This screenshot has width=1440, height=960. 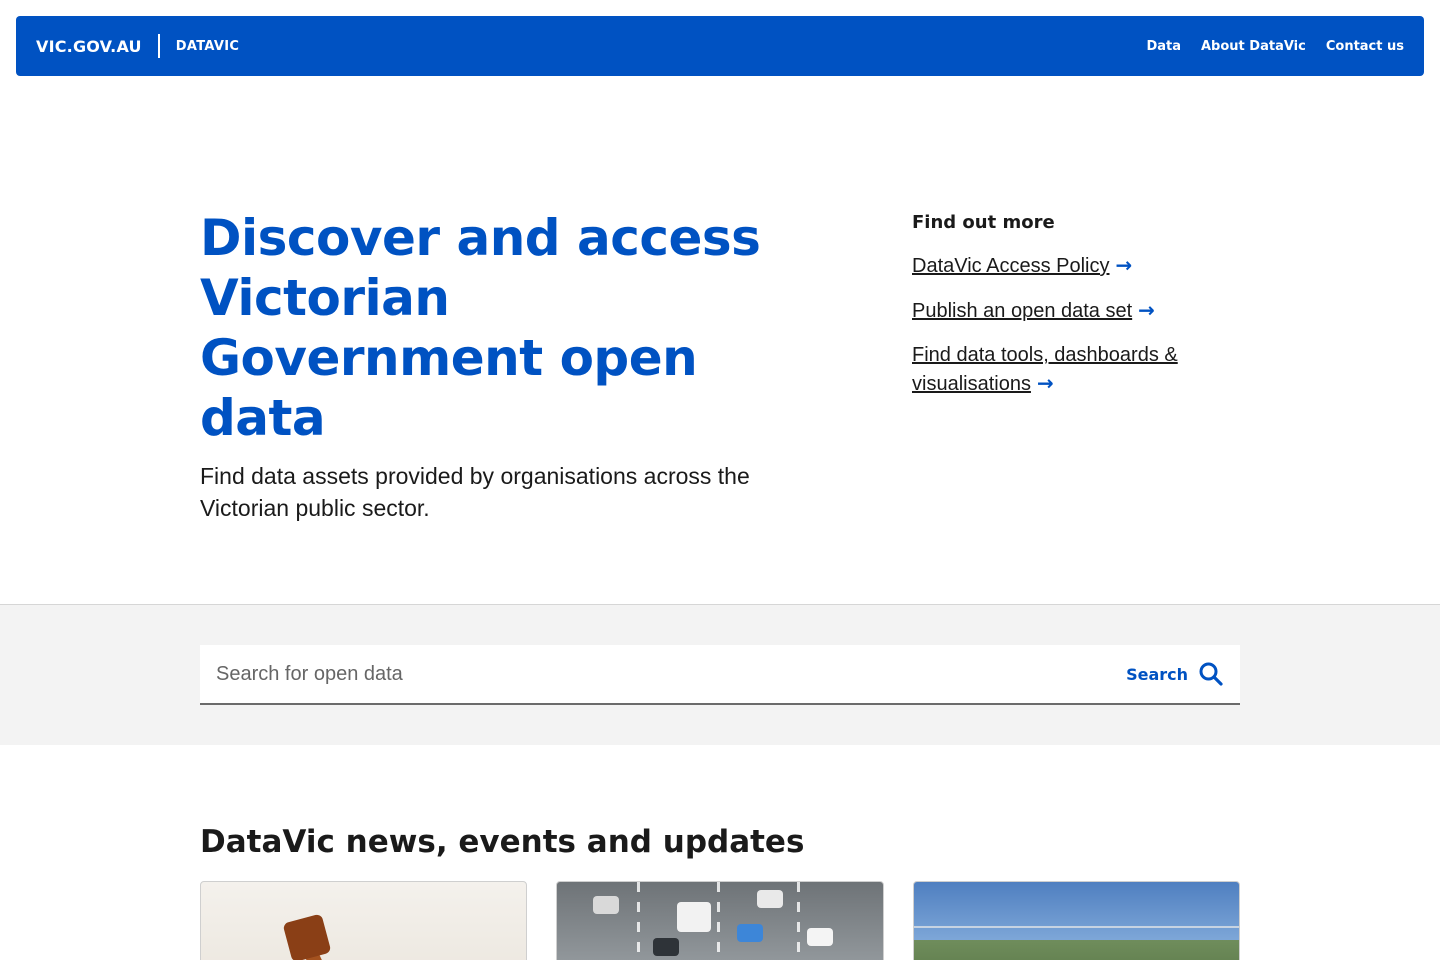 What do you see at coordinates (207, 46) in the screenshot?
I see `site-name: DATAVIC` at bounding box center [207, 46].